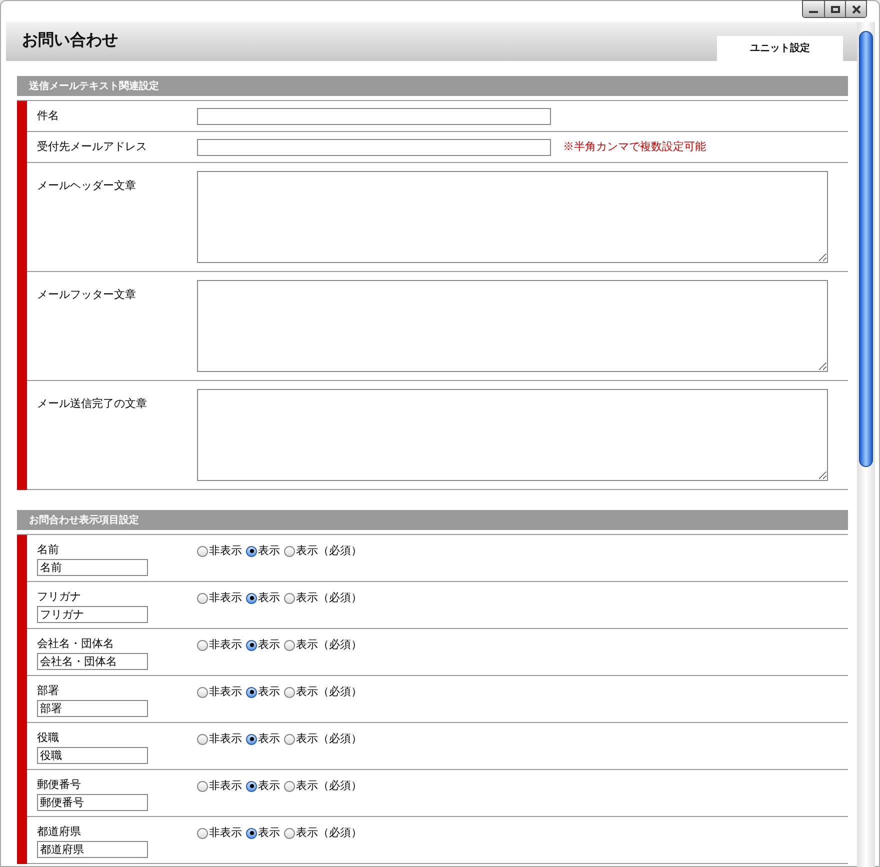 Image resolution: width=880 pixels, height=867 pixels. I want to click on field-label: 受付先メールアドレス, so click(92, 147).